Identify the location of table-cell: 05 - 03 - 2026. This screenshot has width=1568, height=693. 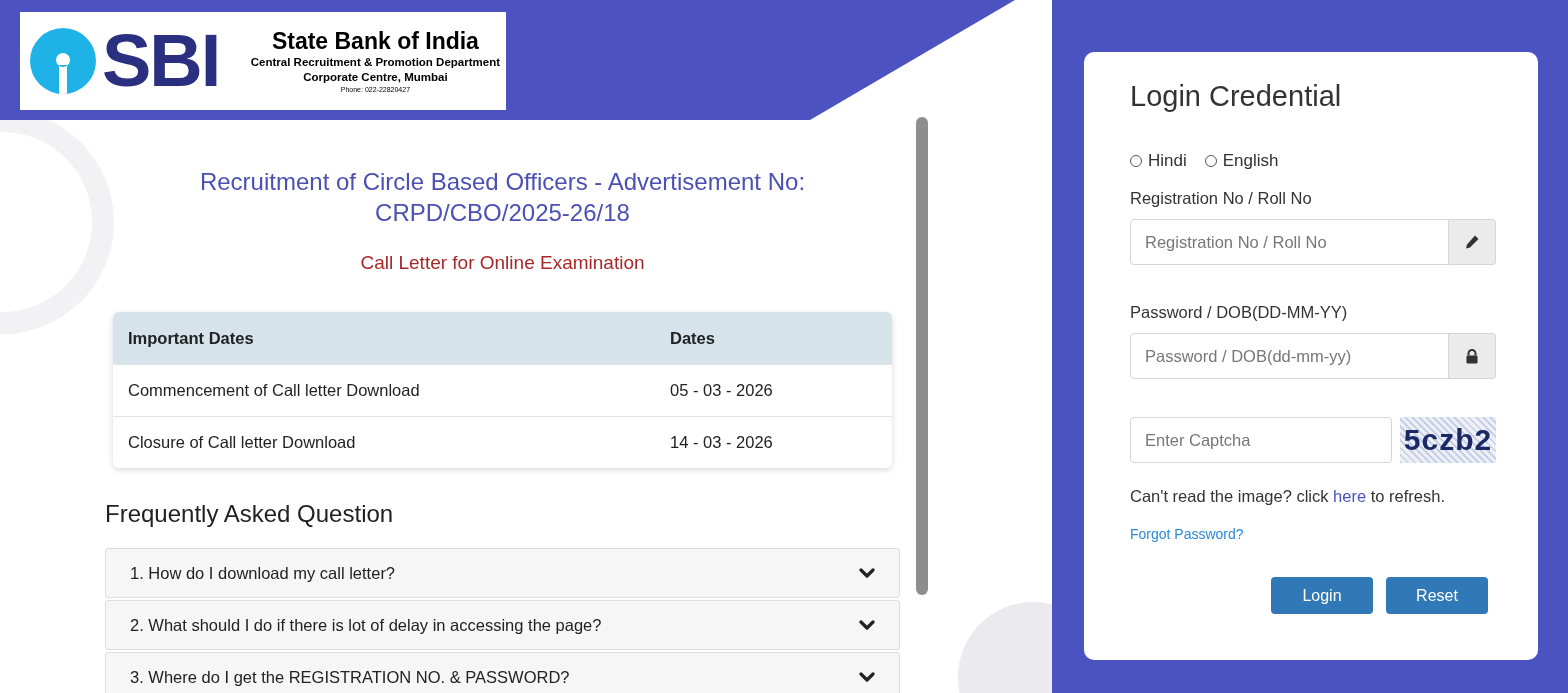
(721, 390).